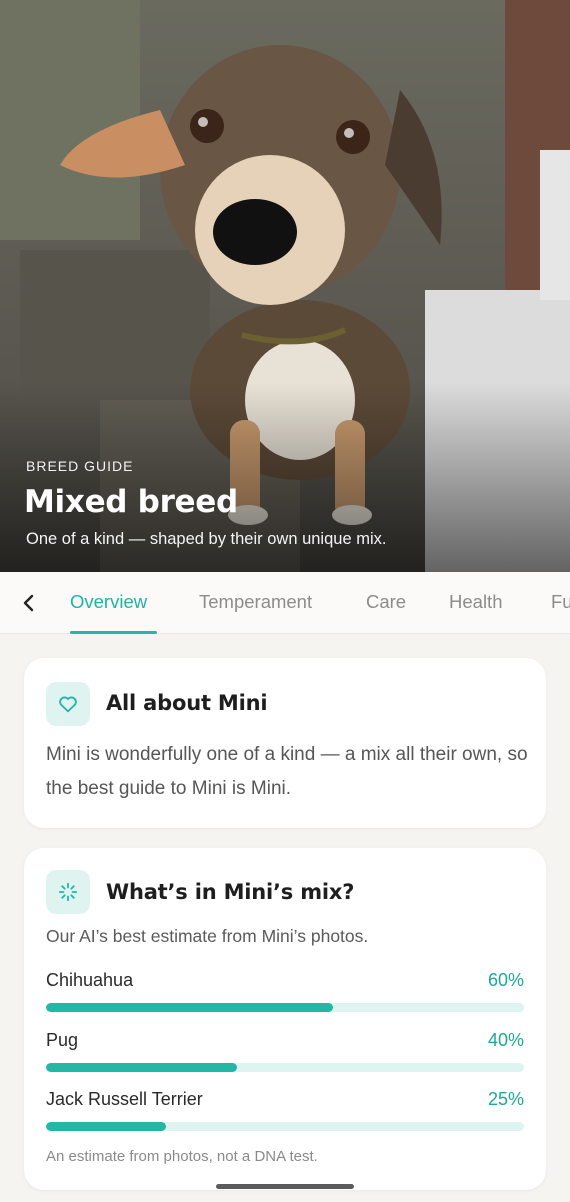  I want to click on mix-row-chihuahua: Chihuahua 60%, so click(285, 991).